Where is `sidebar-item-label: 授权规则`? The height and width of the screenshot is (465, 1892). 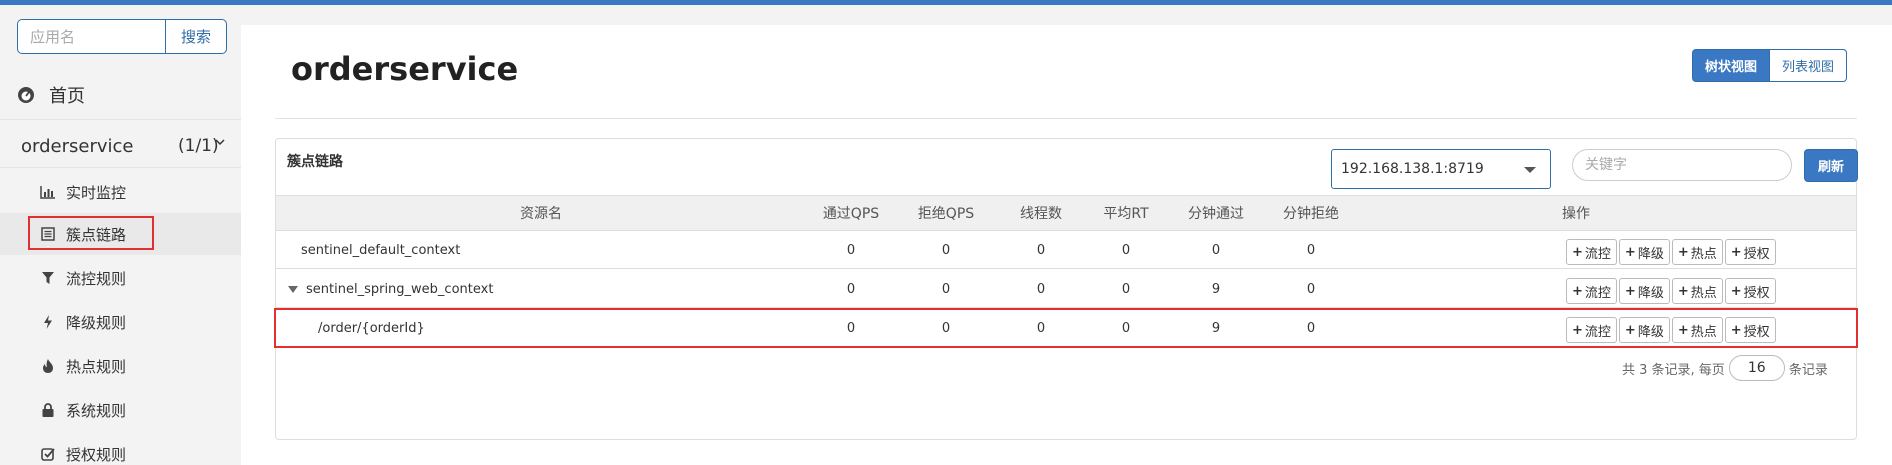
sidebar-item-label: 授权规则 is located at coordinates (96, 454).